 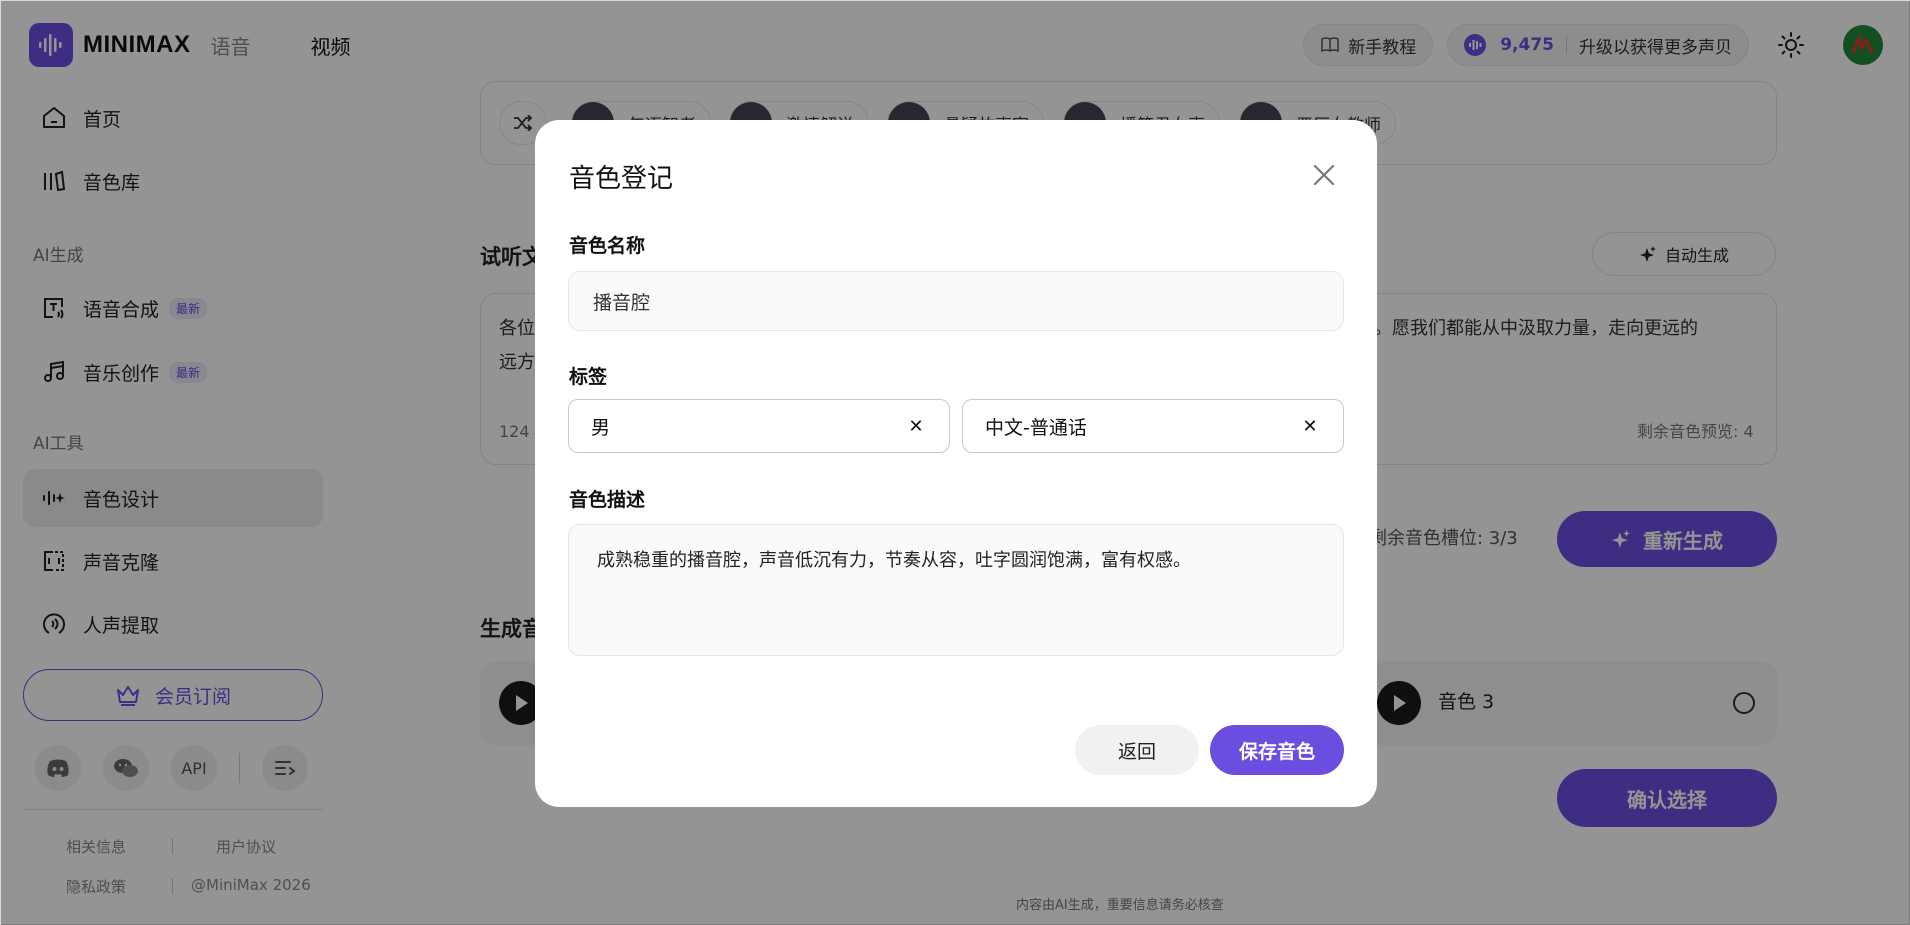 What do you see at coordinates (1153, 426) in the screenshot?
I see `tag-field-language: 中文-普通话 ✕` at bounding box center [1153, 426].